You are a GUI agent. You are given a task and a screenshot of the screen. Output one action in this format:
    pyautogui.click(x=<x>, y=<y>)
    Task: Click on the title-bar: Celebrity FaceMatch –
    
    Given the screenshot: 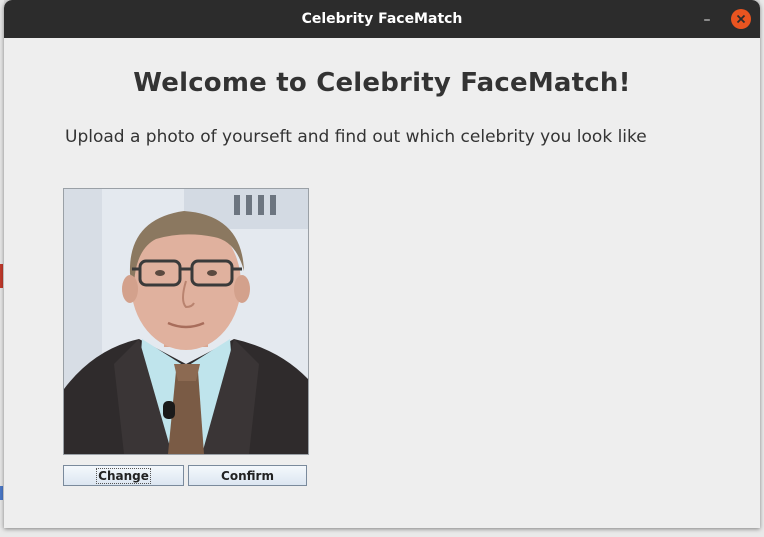 What is the action you would take?
    pyautogui.click(x=382, y=19)
    